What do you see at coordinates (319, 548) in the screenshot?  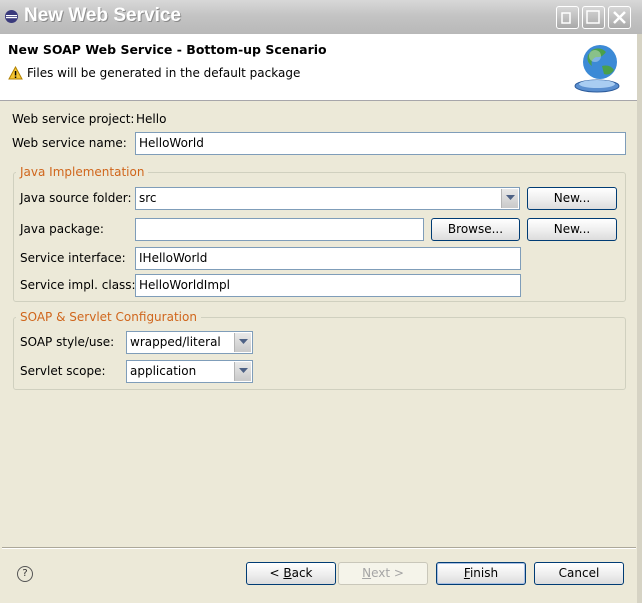 I see `footer-separator` at bounding box center [319, 548].